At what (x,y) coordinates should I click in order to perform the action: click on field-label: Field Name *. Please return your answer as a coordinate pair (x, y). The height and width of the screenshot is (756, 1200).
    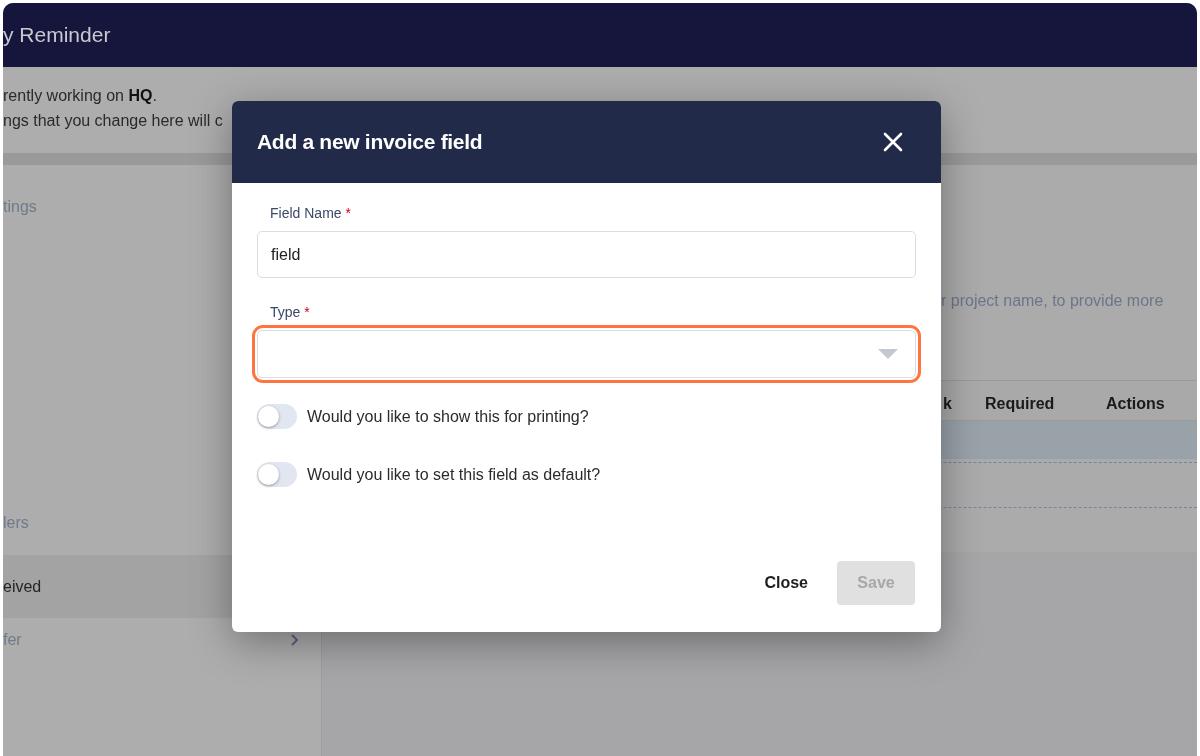
    Looking at the image, I should click on (311, 213).